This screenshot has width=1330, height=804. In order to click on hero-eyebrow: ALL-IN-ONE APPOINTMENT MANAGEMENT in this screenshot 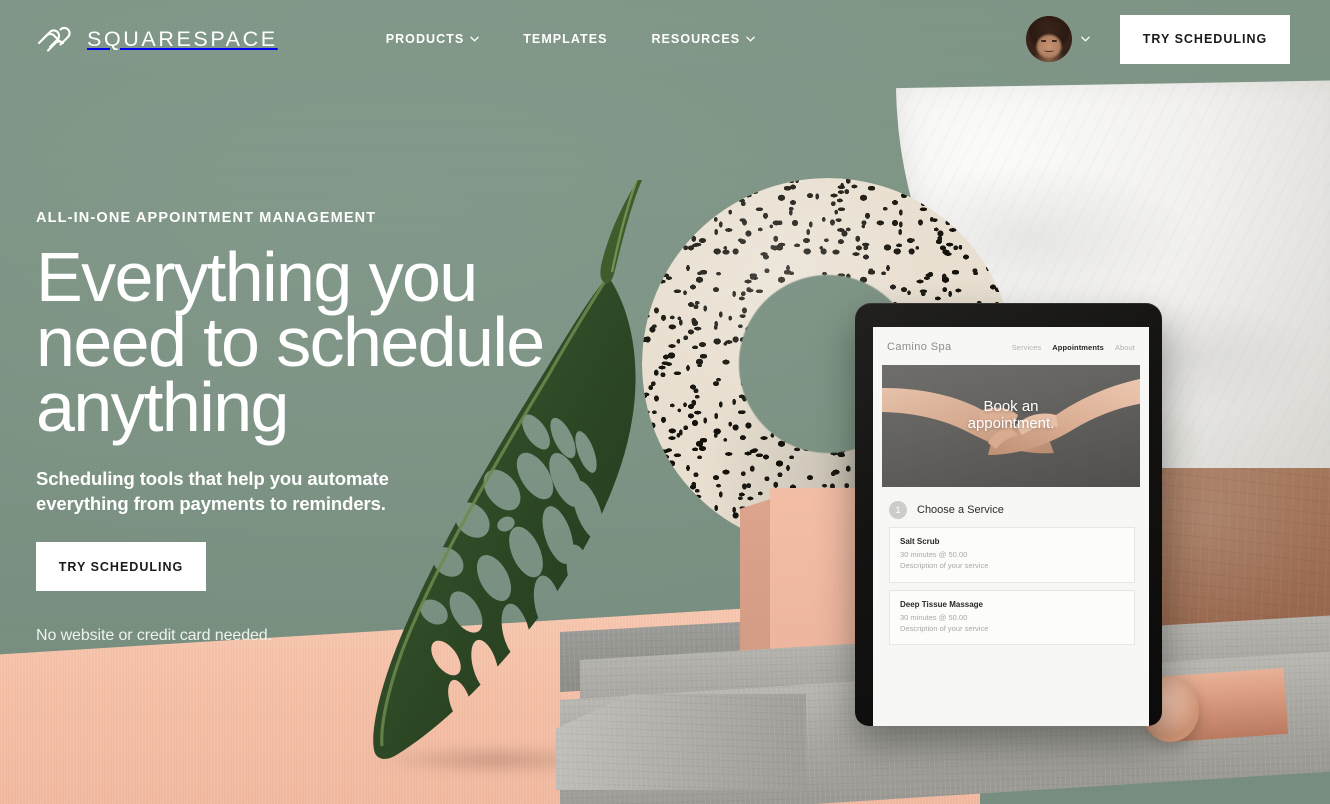, I will do `click(206, 218)`.